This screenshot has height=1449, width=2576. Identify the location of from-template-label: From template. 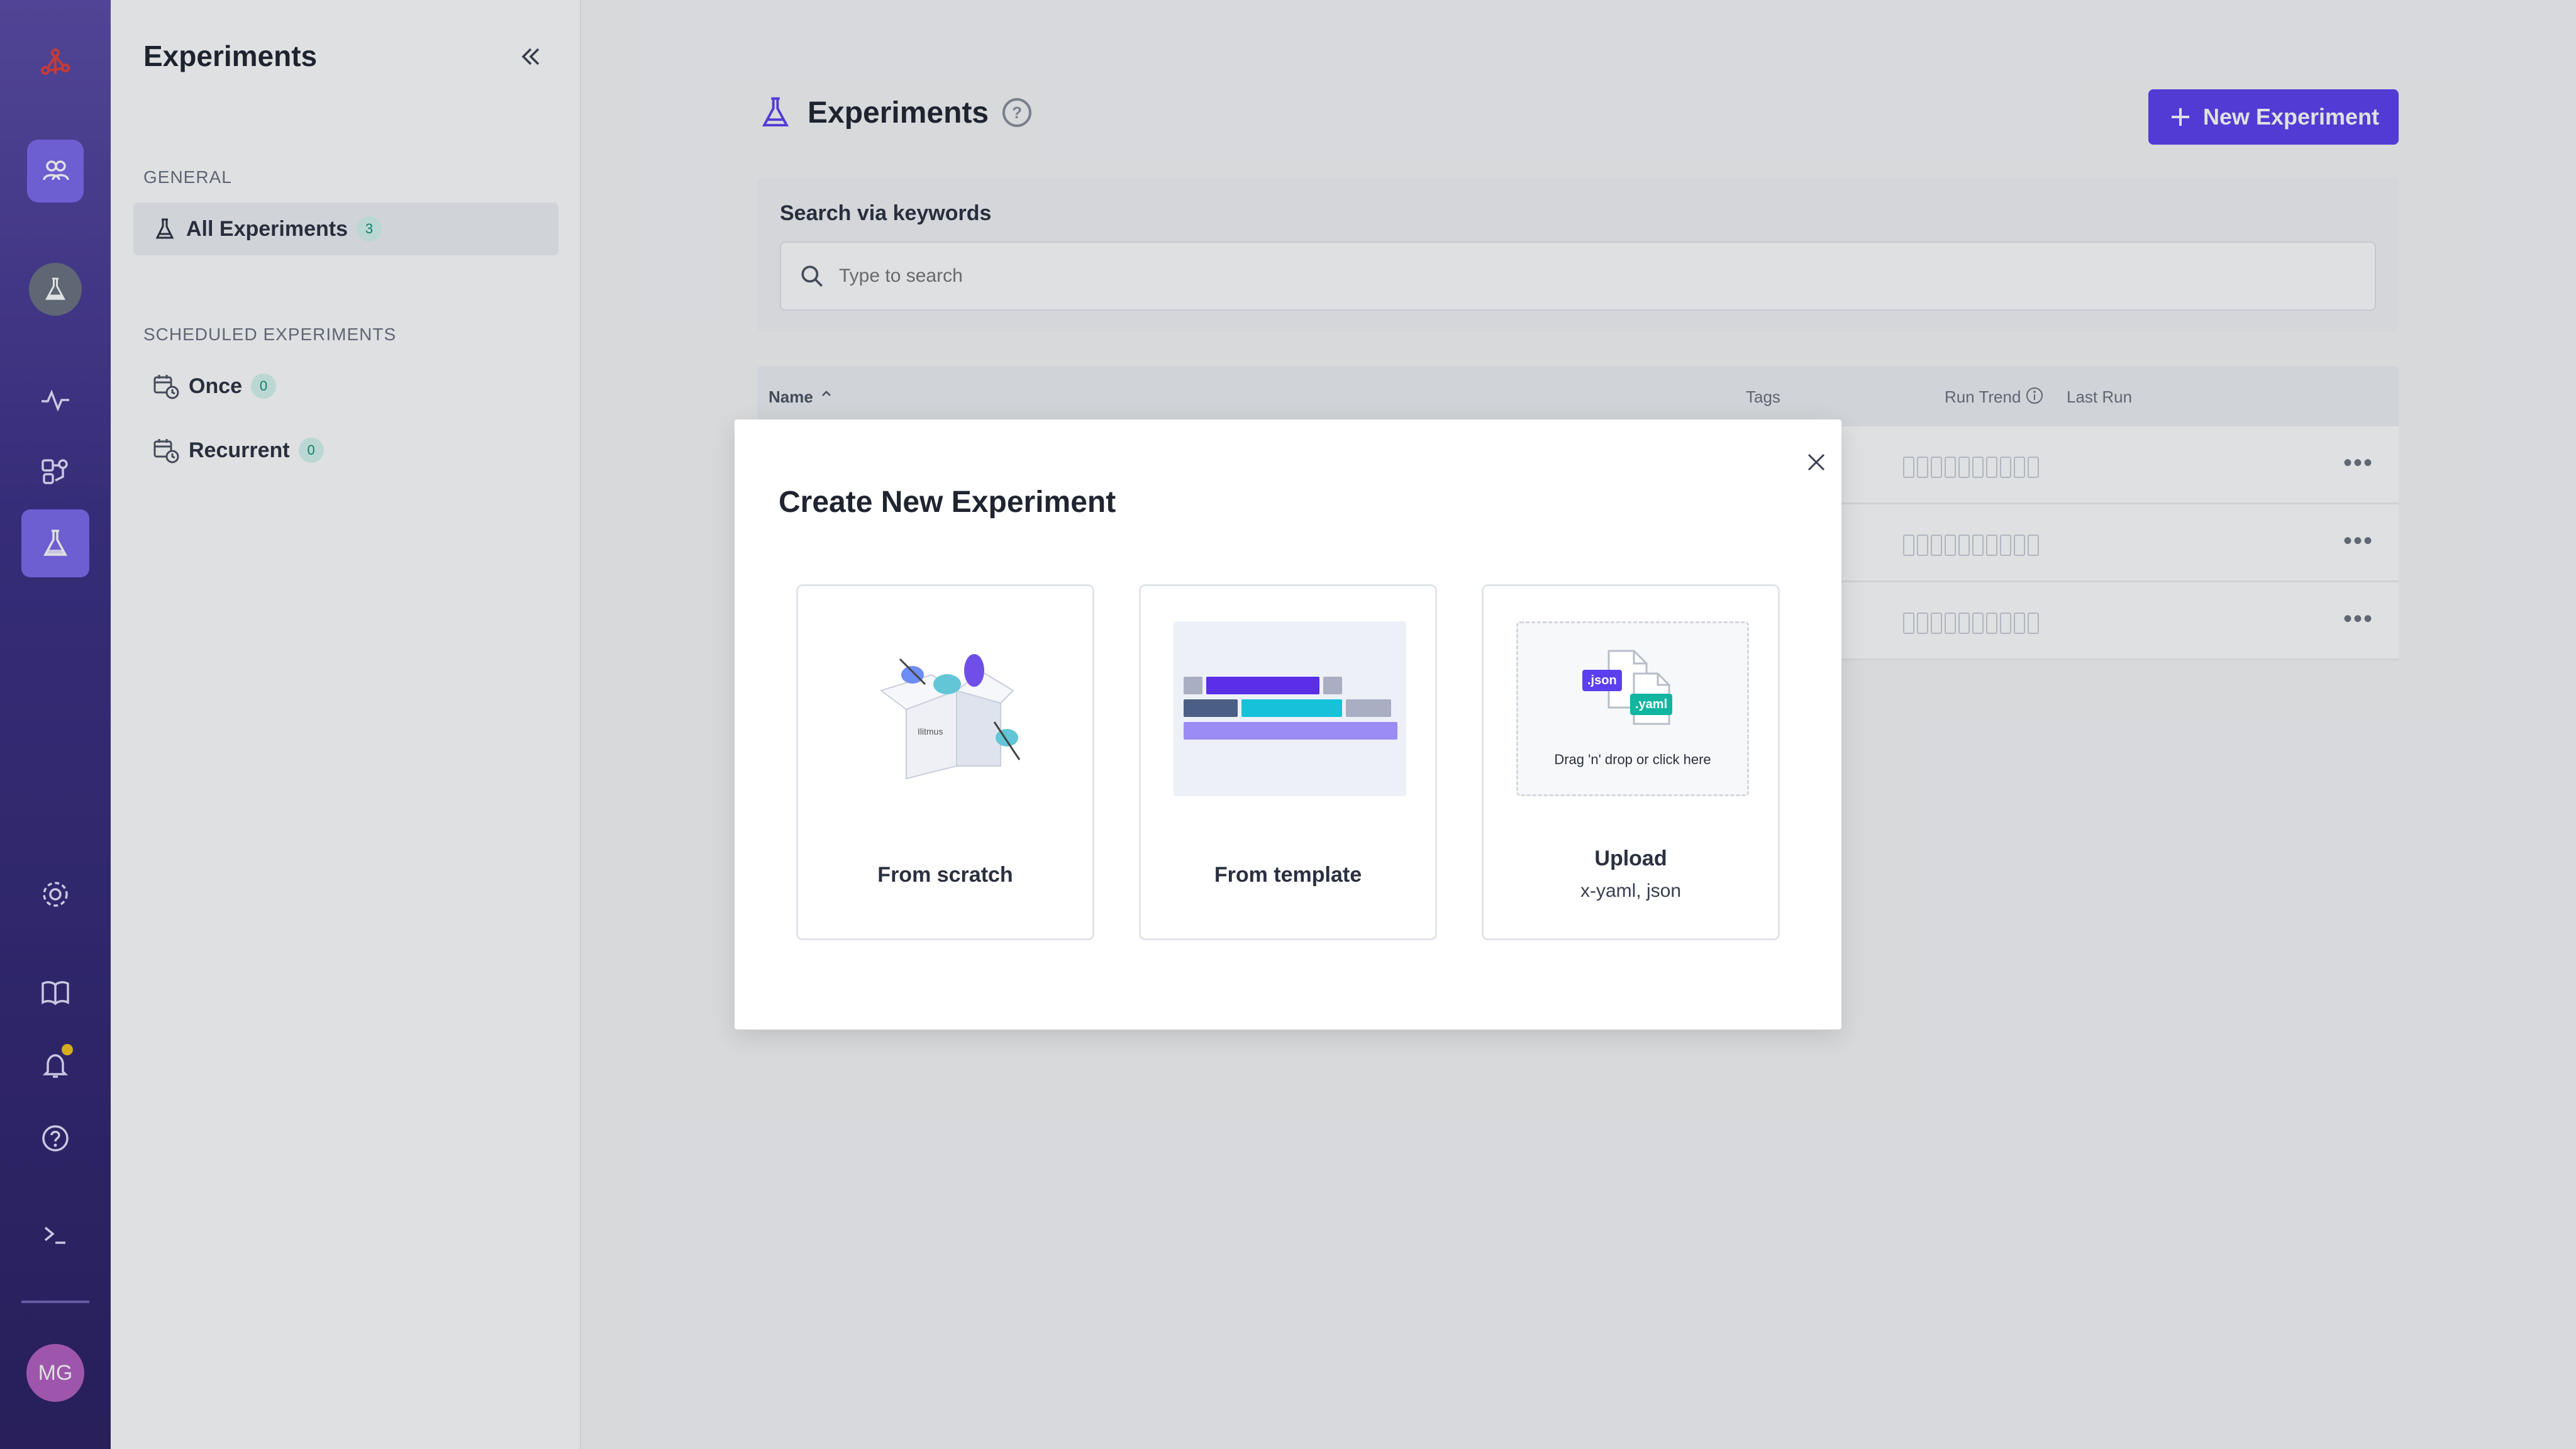
(1288, 875).